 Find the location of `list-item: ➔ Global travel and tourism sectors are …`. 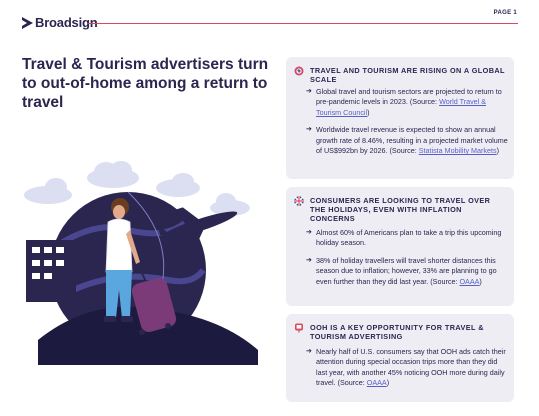

list-item: ➔ Global travel and tourism sectors are … is located at coordinates (404, 102).